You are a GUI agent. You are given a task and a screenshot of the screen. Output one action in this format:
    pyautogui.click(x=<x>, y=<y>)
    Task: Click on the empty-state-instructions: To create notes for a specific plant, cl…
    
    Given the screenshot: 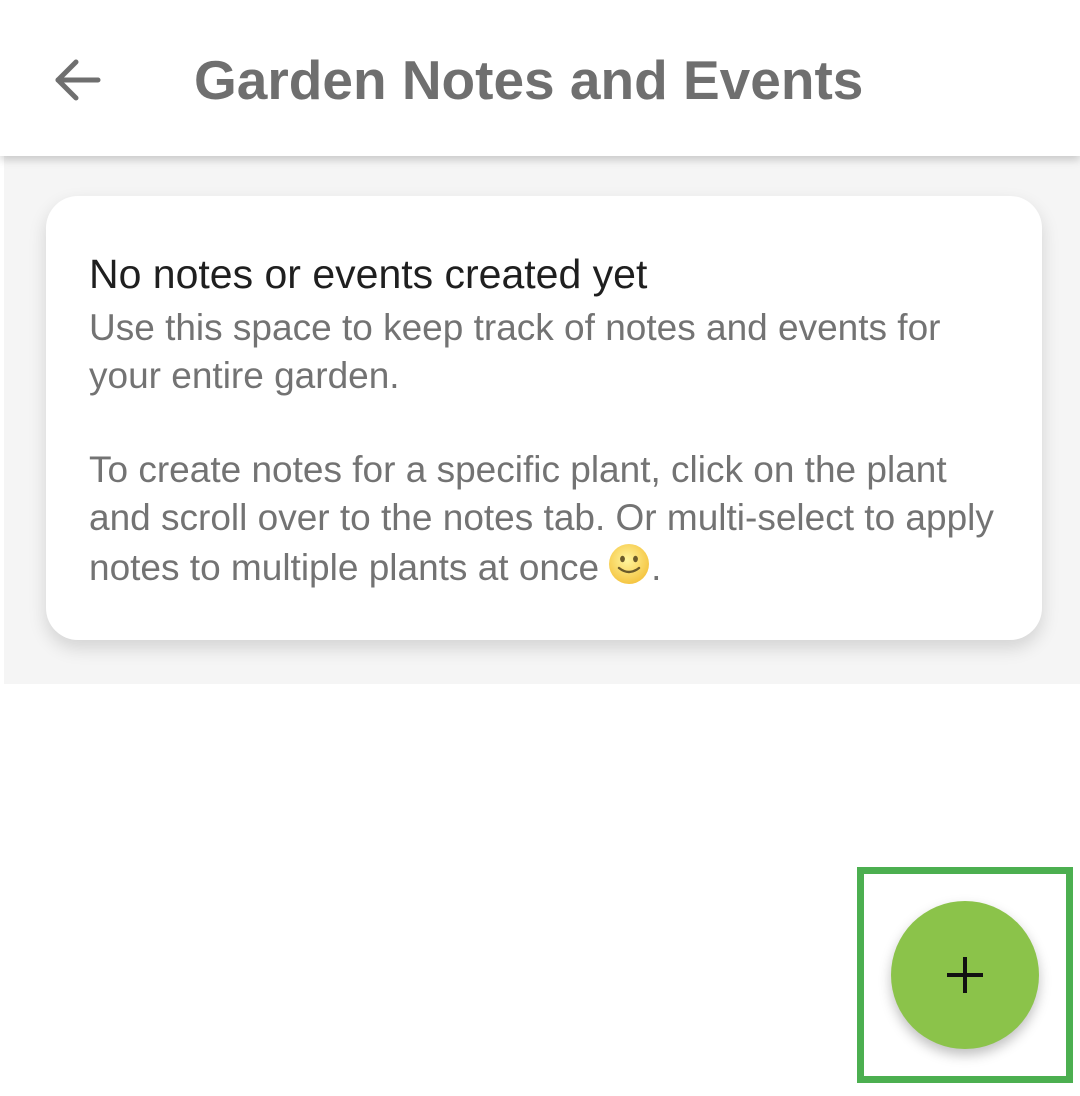 What is the action you would take?
    pyautogui.click(x=545, y=519)
    